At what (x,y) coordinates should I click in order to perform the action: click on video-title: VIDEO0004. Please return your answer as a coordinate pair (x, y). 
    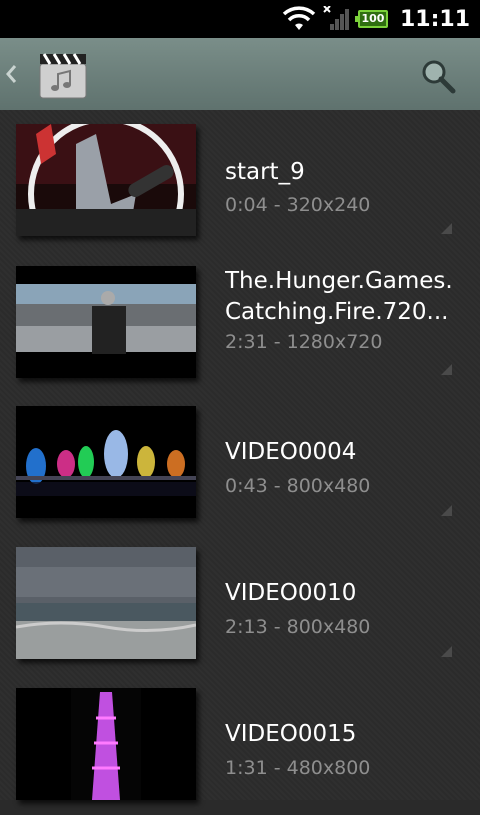
    Looking at the image, I should click on (291, 452).